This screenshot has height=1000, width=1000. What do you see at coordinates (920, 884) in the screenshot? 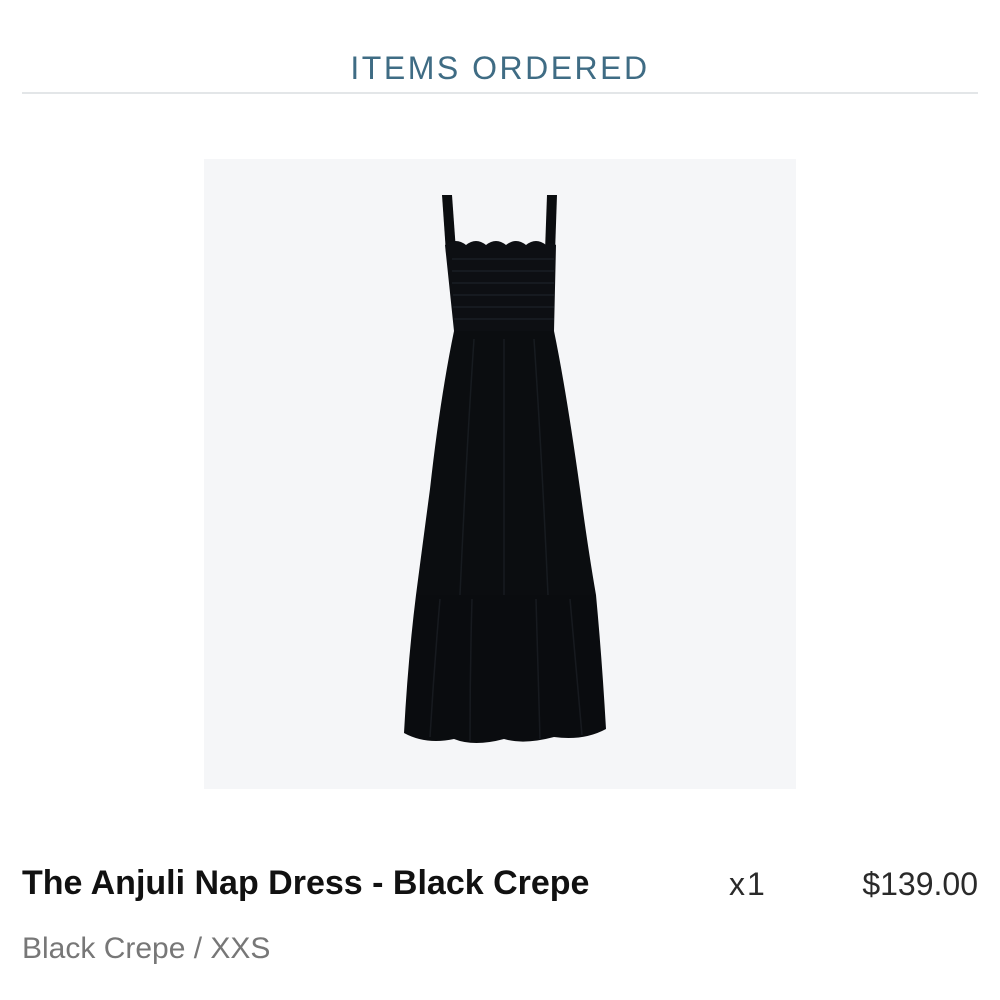
I see `item-price: $139.00` at bounding box center [920, 884].